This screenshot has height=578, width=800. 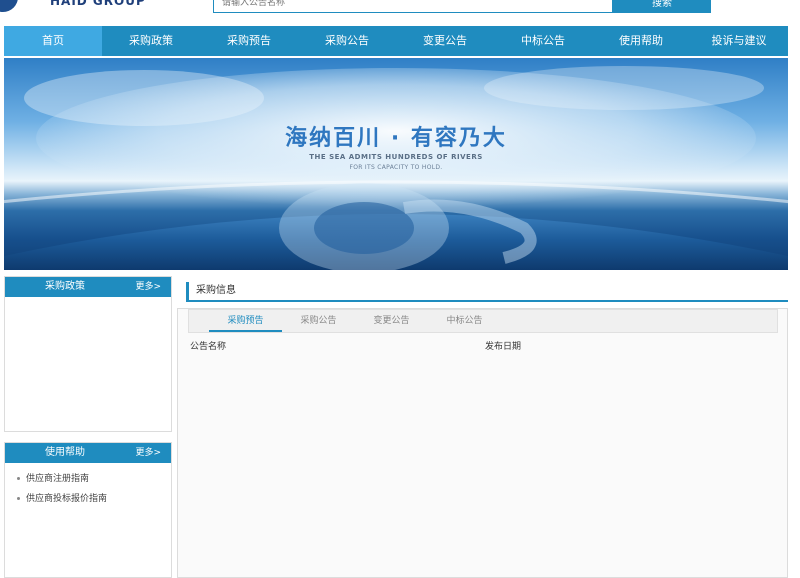 What do you see at coordinates (216, 290) in the screenshot?
I see `section-title: 采购信息` at bounding box center [216, 290].